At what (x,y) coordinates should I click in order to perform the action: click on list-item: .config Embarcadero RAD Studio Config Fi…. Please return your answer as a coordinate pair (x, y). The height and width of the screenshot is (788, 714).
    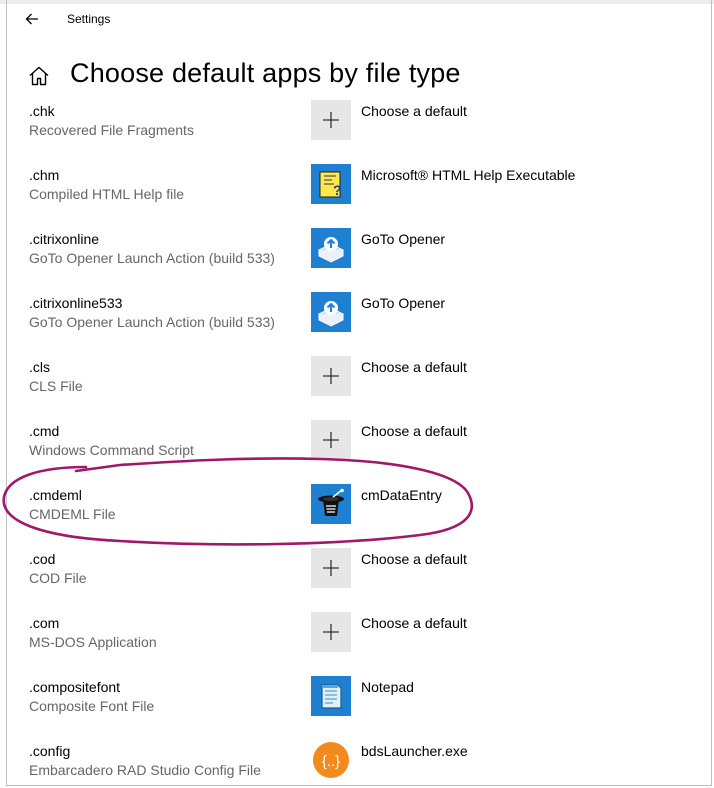
    Looking at the image, I should click on (357, 762).